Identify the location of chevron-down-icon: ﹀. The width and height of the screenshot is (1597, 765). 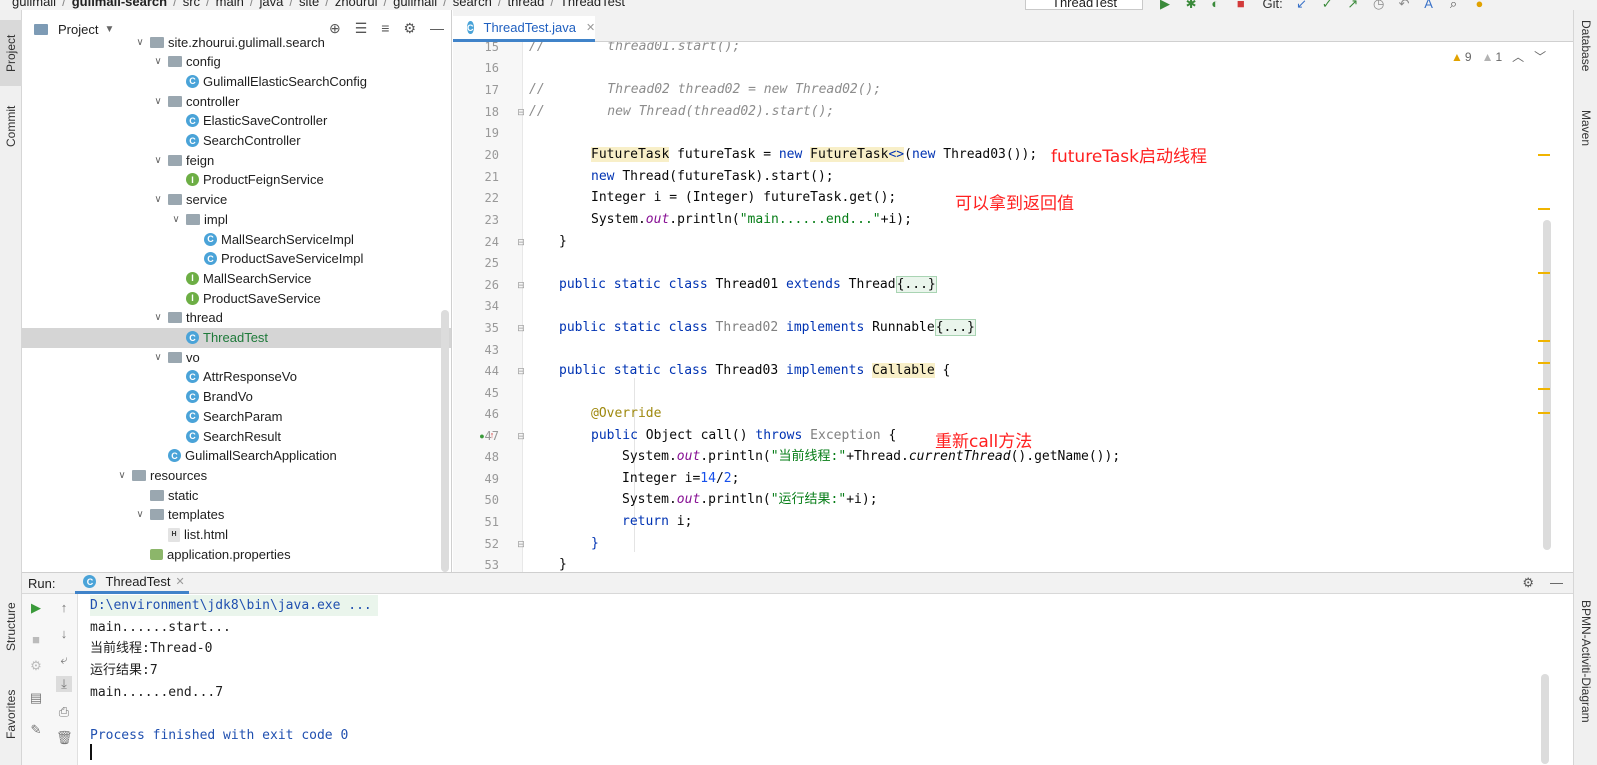
(1540, 56).